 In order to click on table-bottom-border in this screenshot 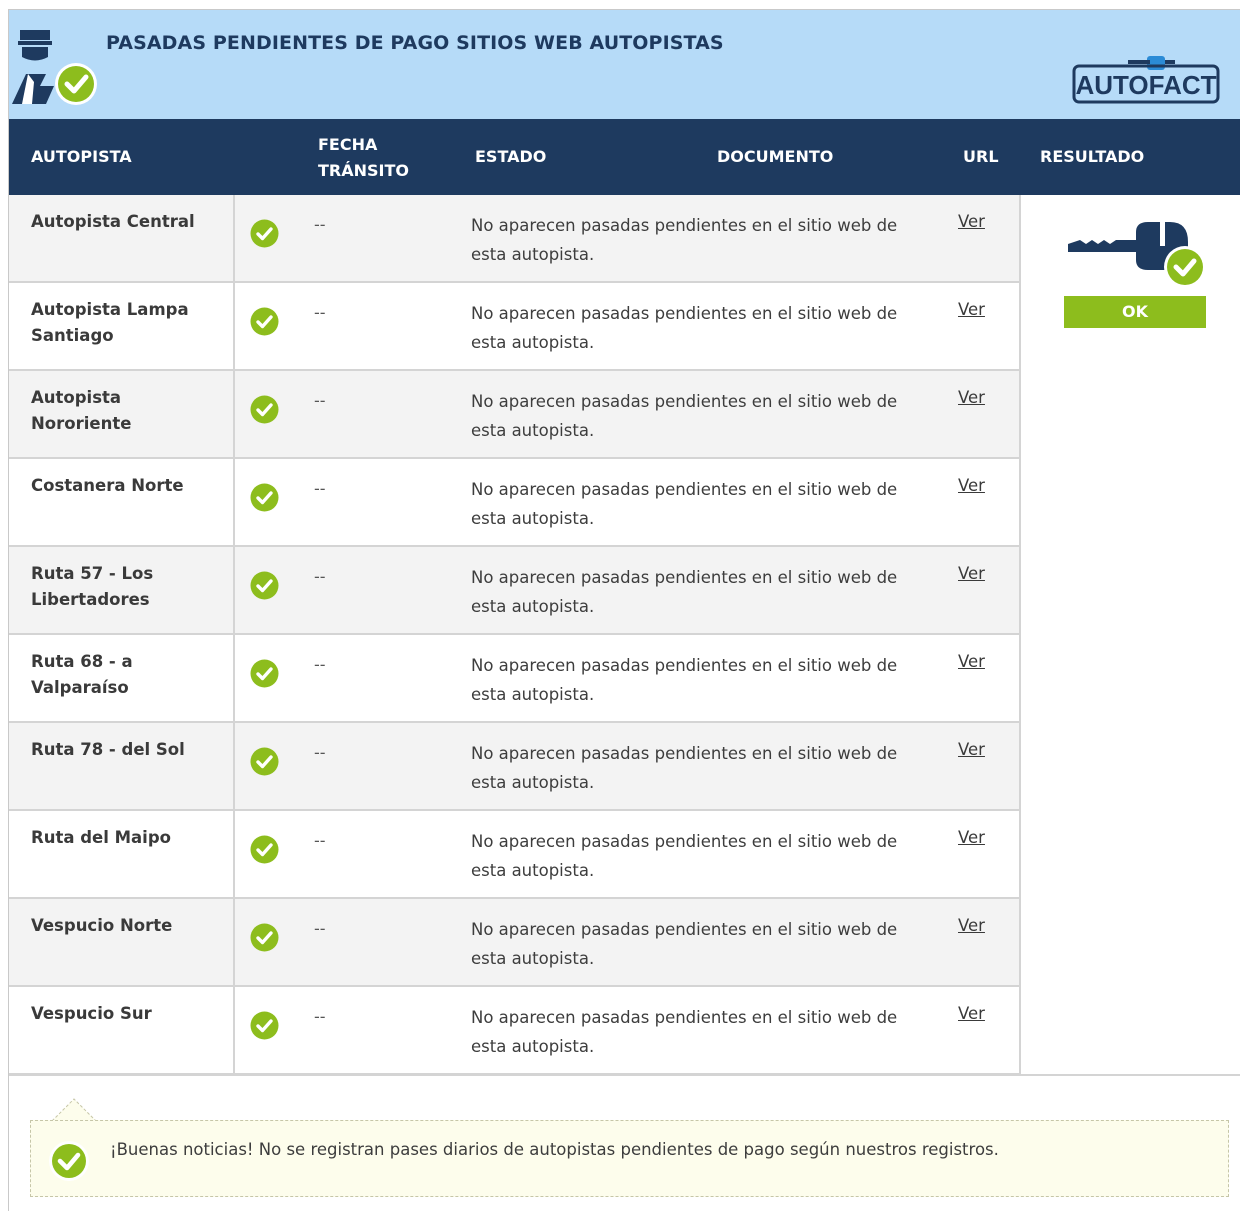, I will do `click(624, 1075)`.